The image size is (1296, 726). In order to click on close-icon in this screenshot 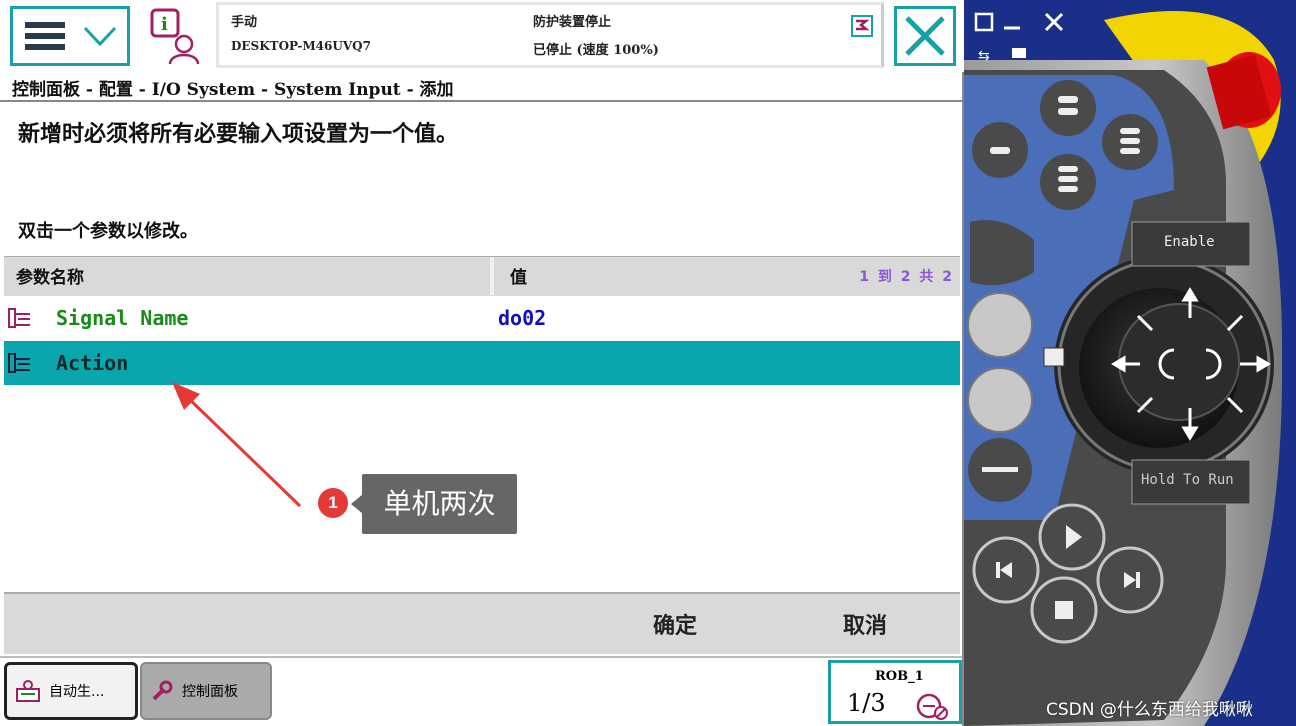, I will do `click(925, 36)`.